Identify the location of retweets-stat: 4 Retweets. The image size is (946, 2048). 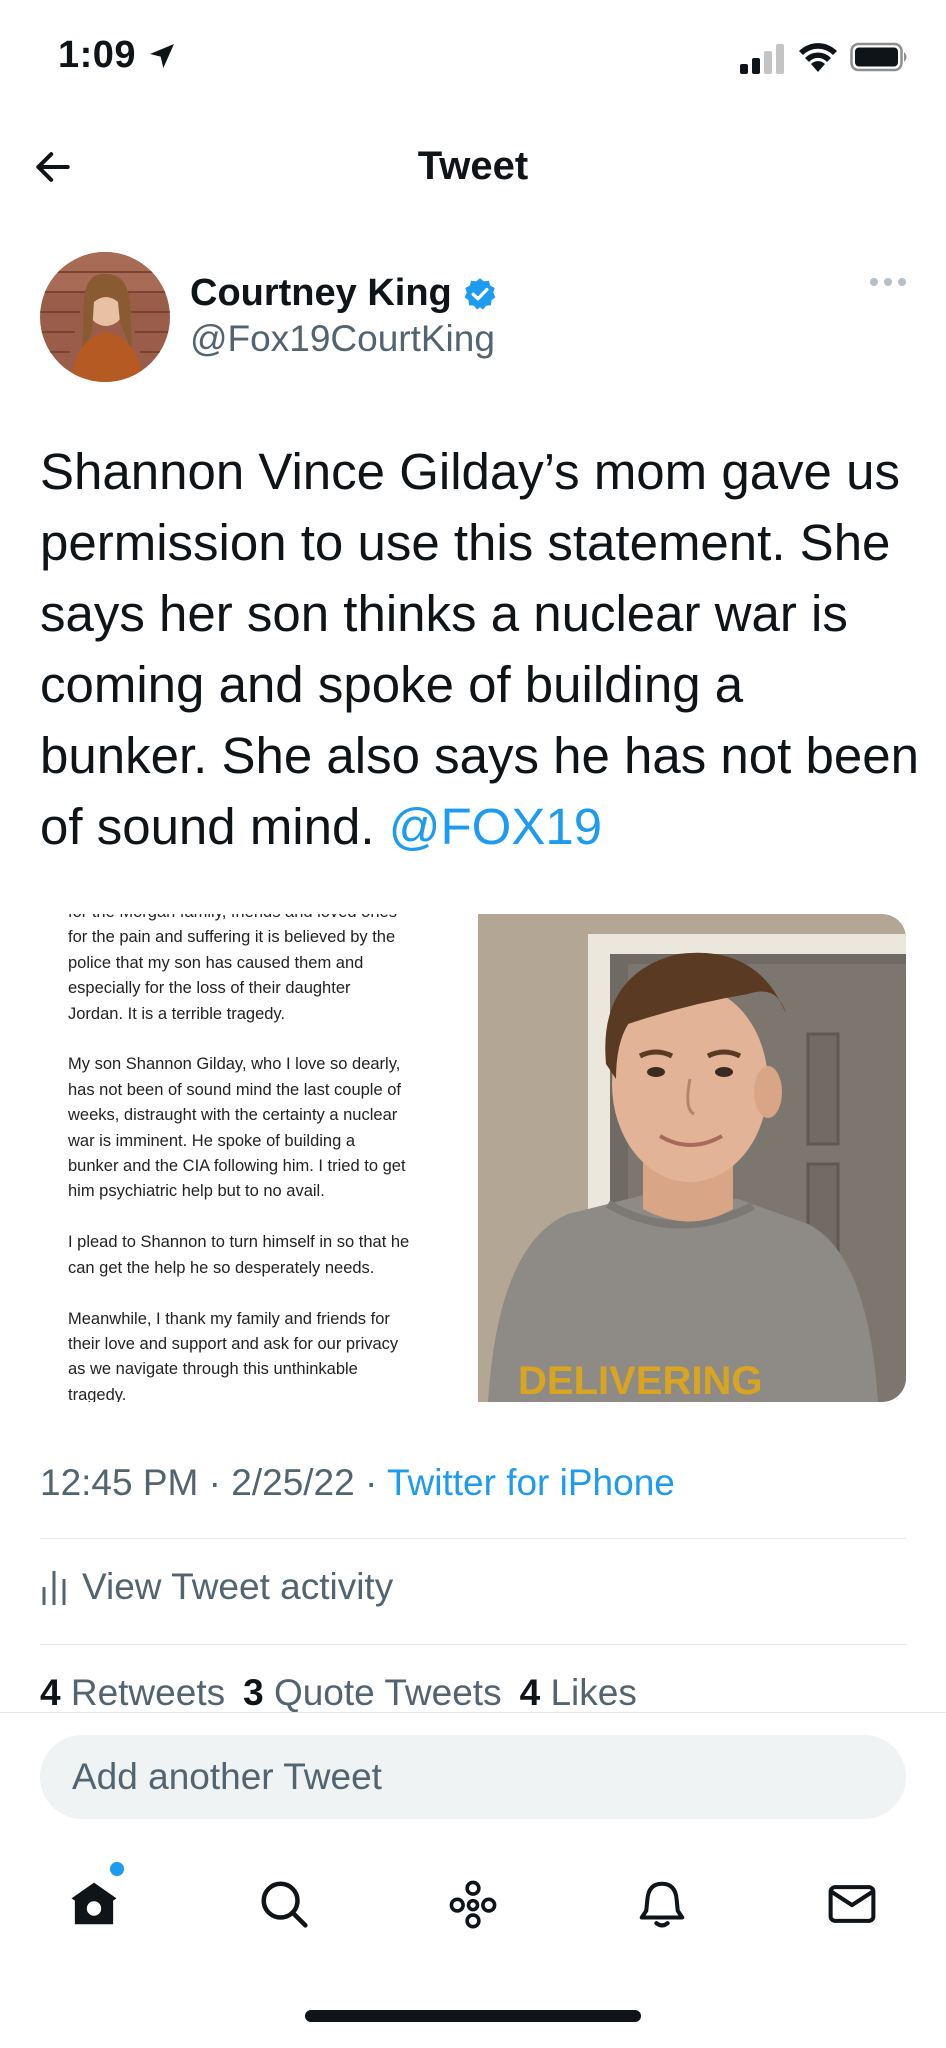
(132, 1693).